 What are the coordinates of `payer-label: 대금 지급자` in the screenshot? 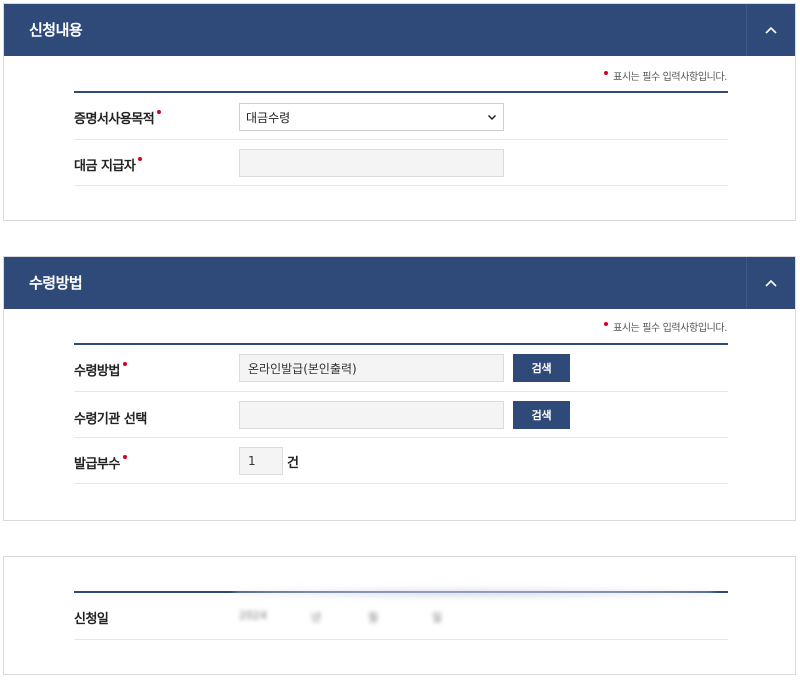 It's located at (108, 164).